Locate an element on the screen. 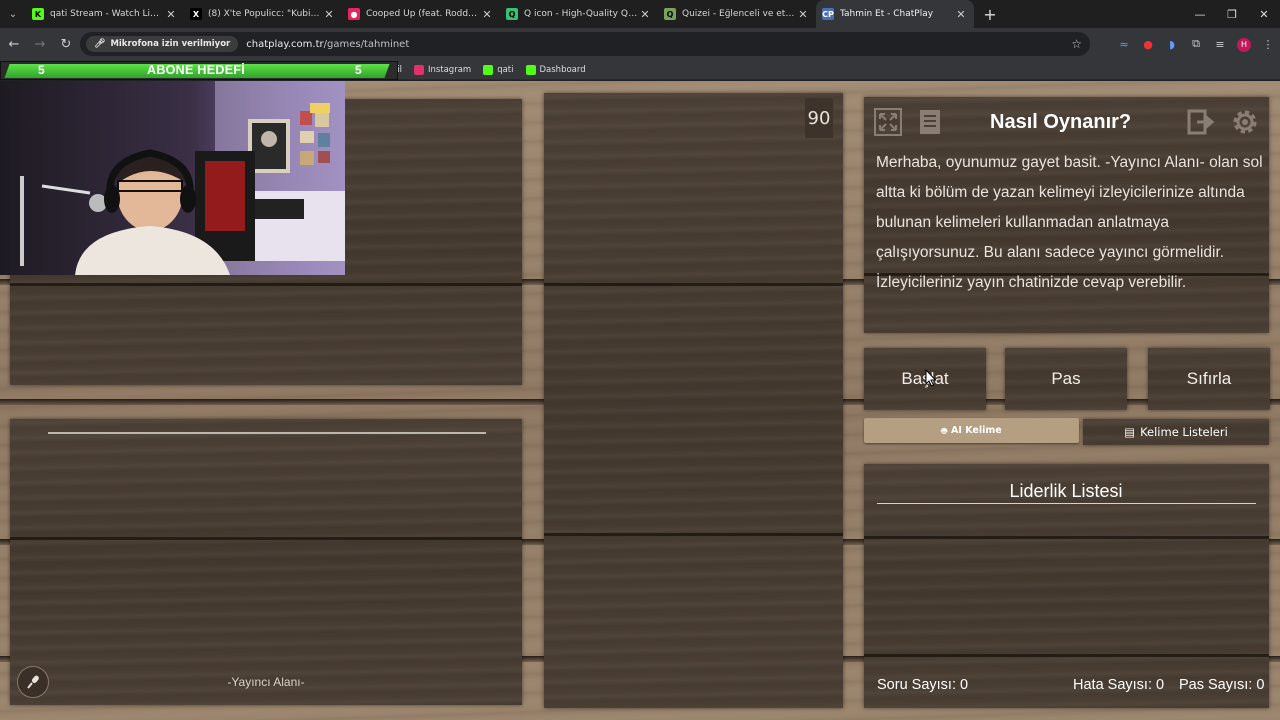  media-icon: ≡ is located at coordinates (1220, 44).